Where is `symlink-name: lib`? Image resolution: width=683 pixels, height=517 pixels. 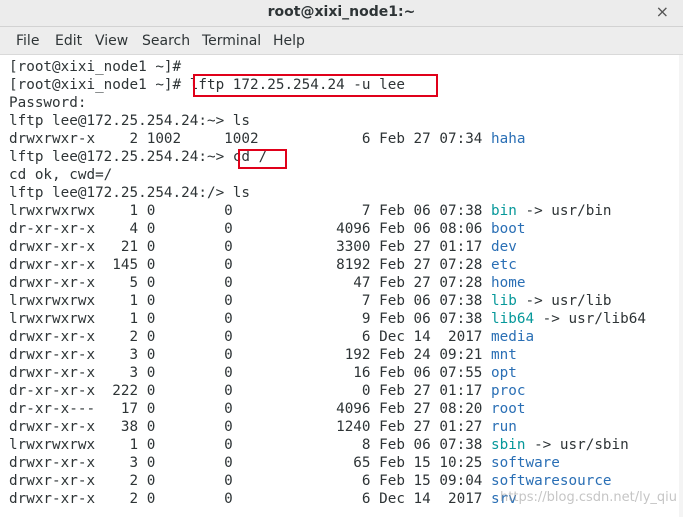 symlink-name: lib is located at coordinates (504, 301).